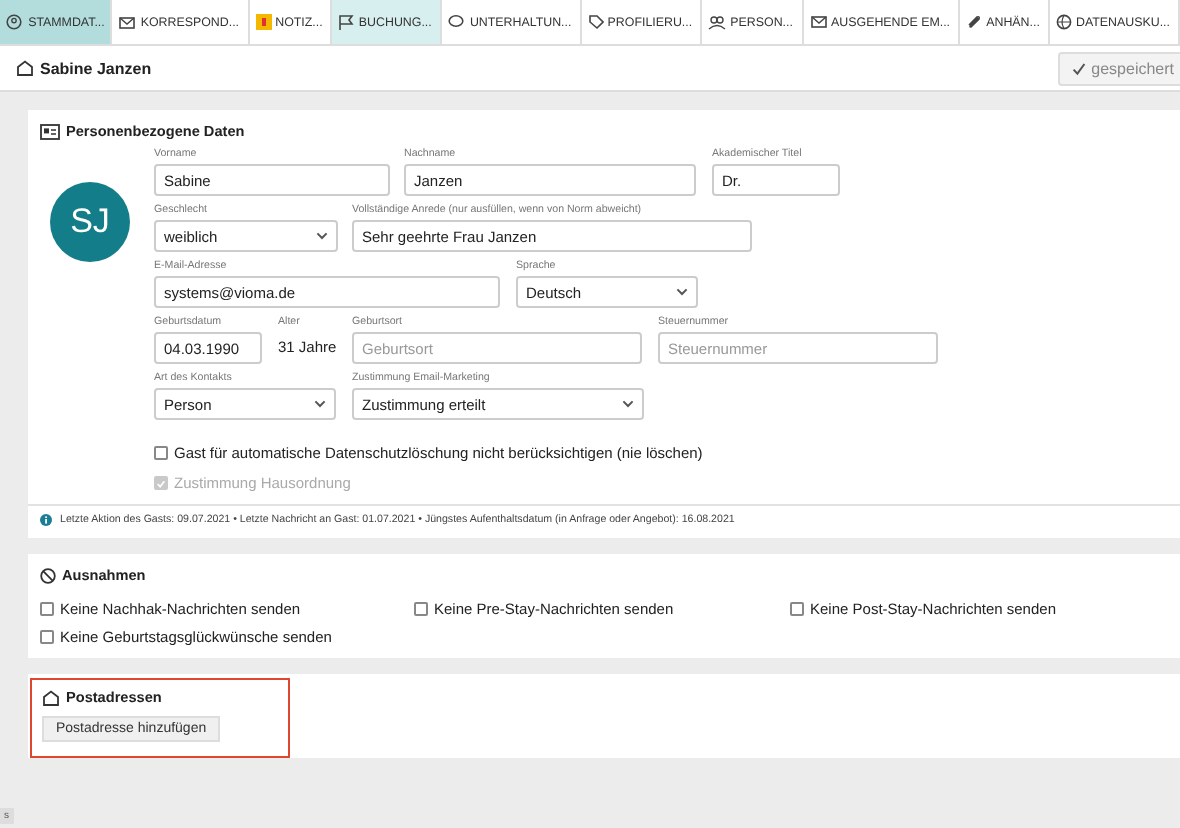 The height and width of the screenshot is (828, 1180). Describe the element at coordinates (456, 22) in the screenshot. I see `chat-icon` at that location.